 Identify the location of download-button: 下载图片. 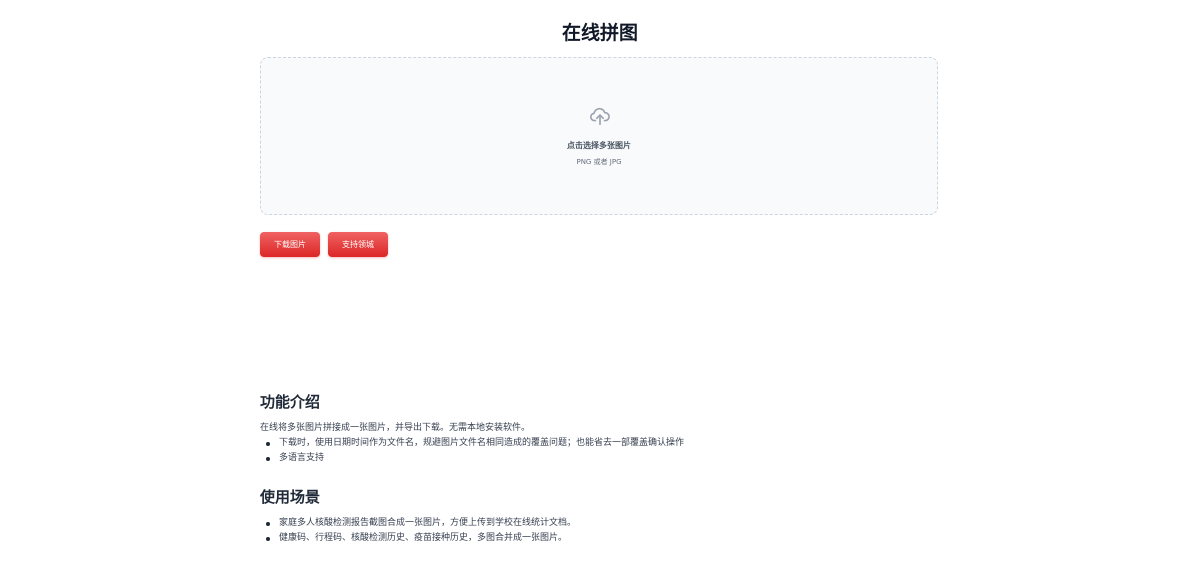
(290, 244).